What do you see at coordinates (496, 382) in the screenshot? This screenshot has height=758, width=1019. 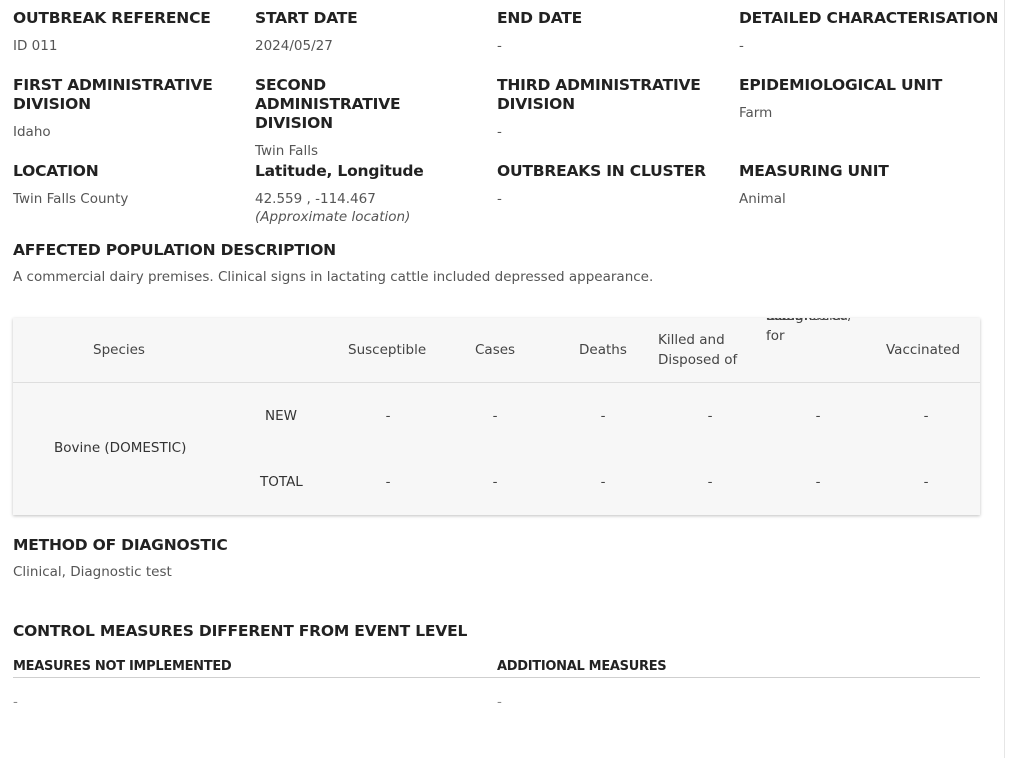 I see `header-separator` at bounding box center [496, 382].